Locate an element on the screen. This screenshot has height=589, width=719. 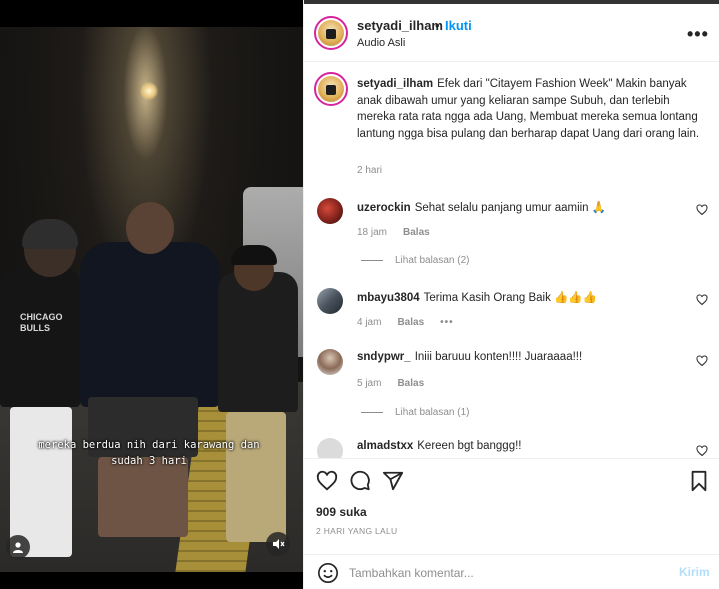
video-bottom-bar is located at coordinates (151, 580).